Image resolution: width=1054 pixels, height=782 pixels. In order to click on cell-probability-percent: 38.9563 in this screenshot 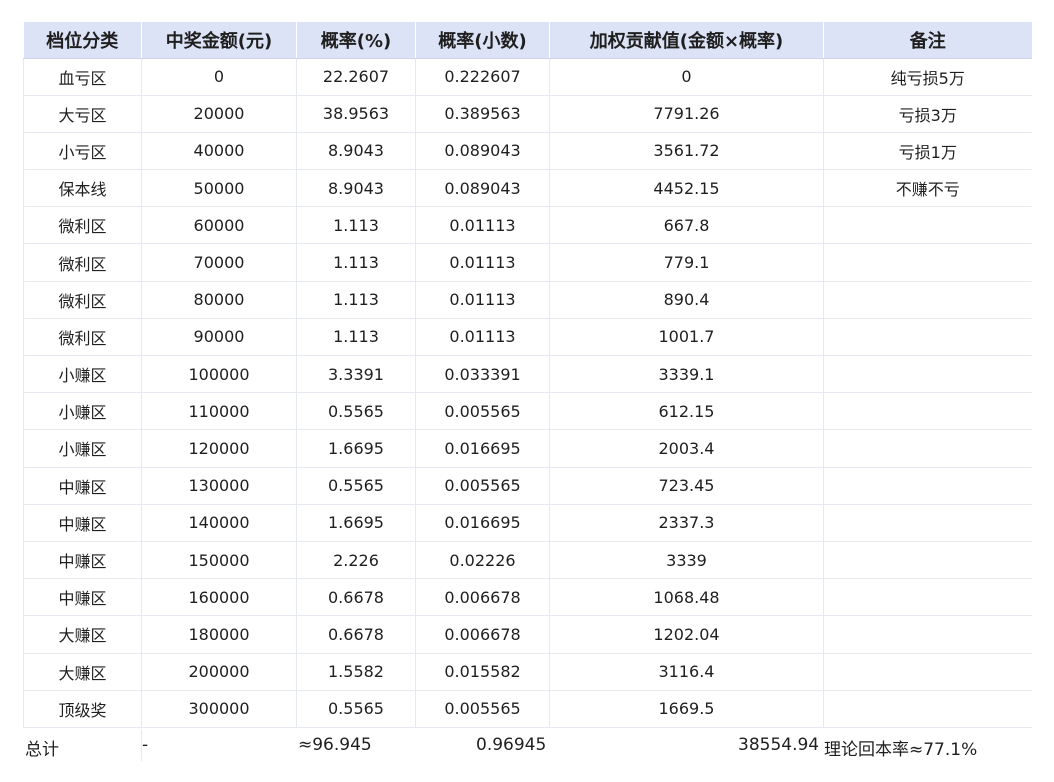, I will do `click(356, 114)`.